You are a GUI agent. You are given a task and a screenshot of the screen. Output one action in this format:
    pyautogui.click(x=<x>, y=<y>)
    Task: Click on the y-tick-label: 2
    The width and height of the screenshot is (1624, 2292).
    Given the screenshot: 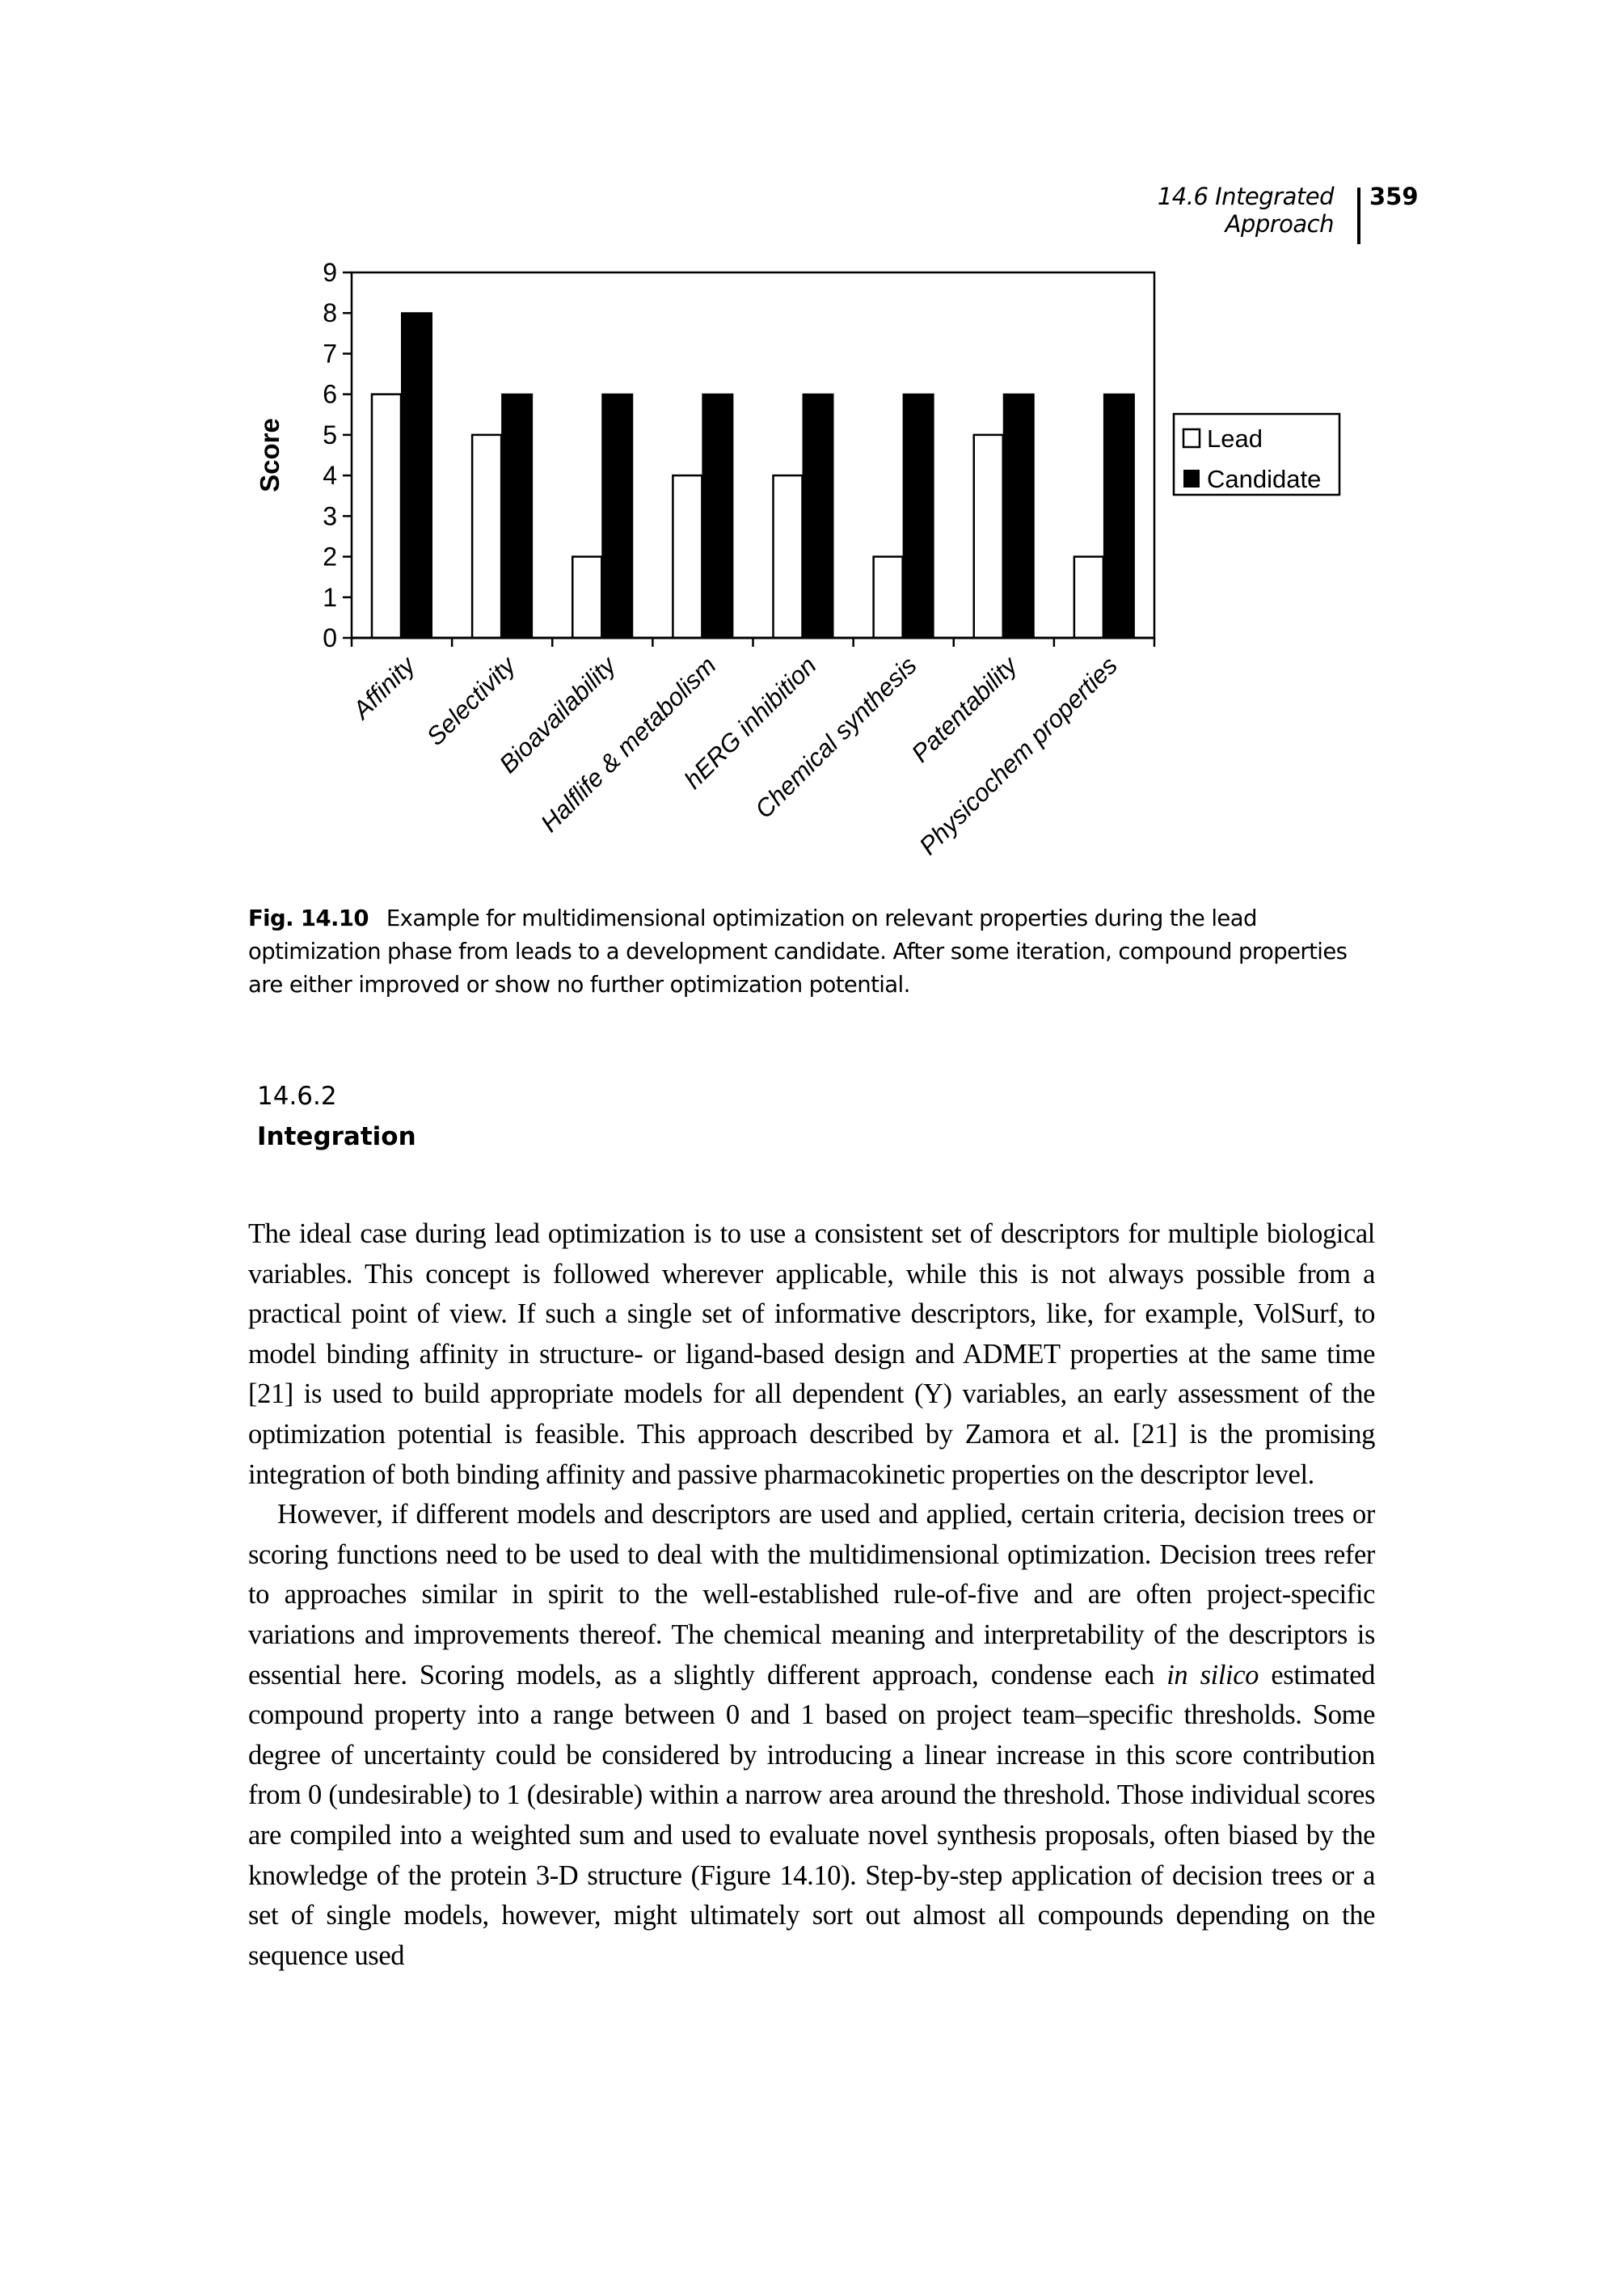 What is the action you would take?
    pyautogui.click(x=330, y=557)
    